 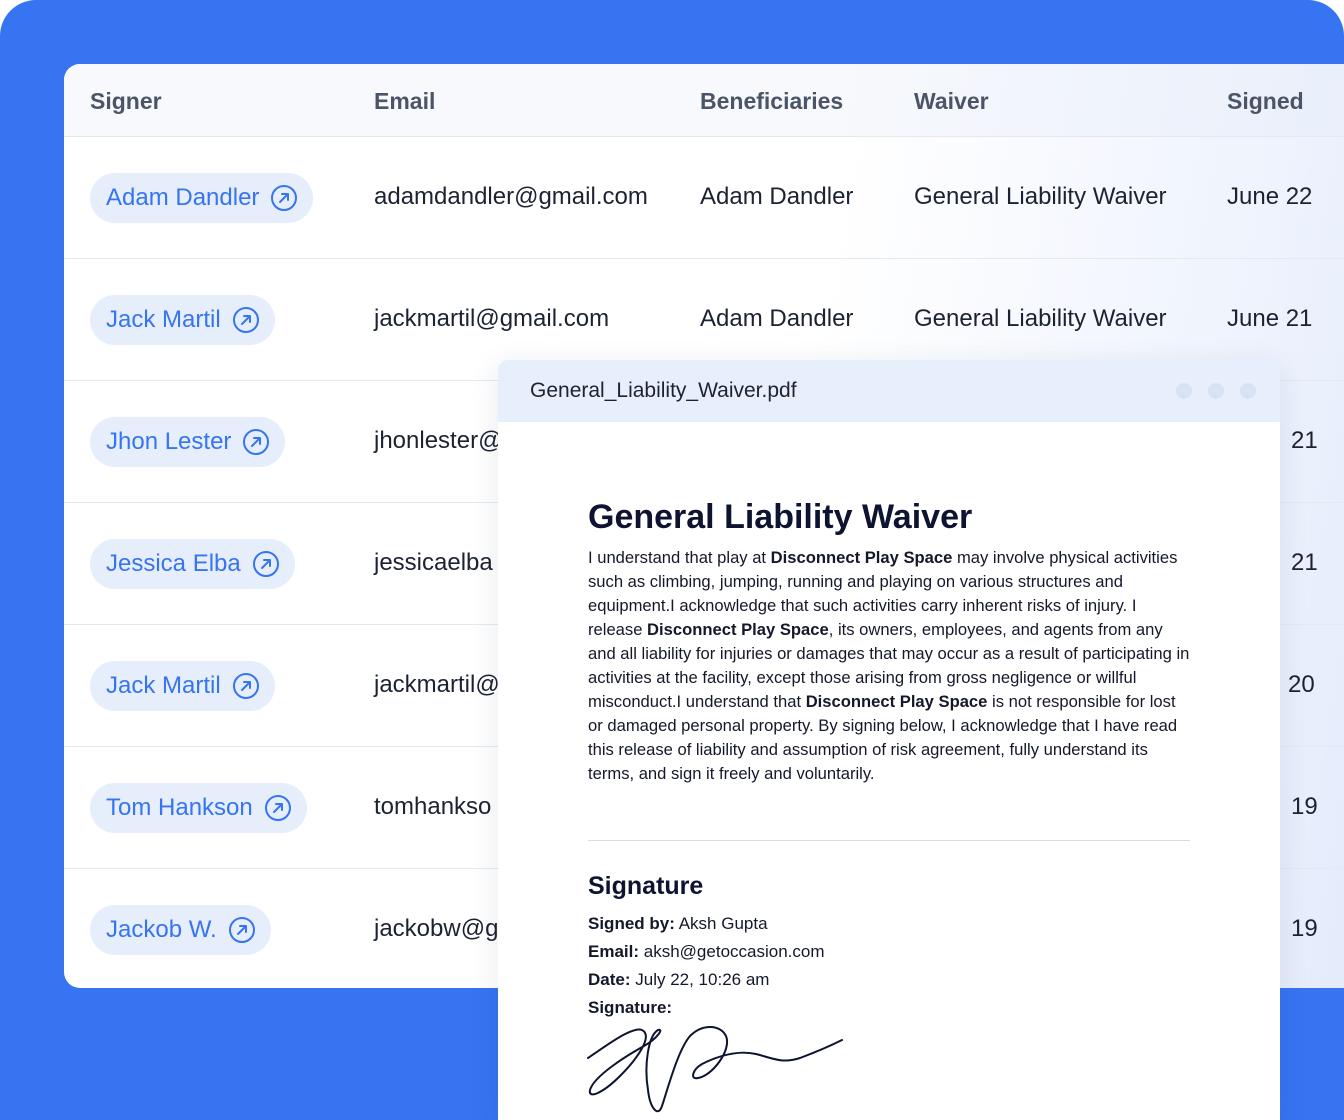 What do you see at coordinates (433, 562) in the screenshot?
I see `email-cell: jessicaelba` at bounding box center [433, 562].